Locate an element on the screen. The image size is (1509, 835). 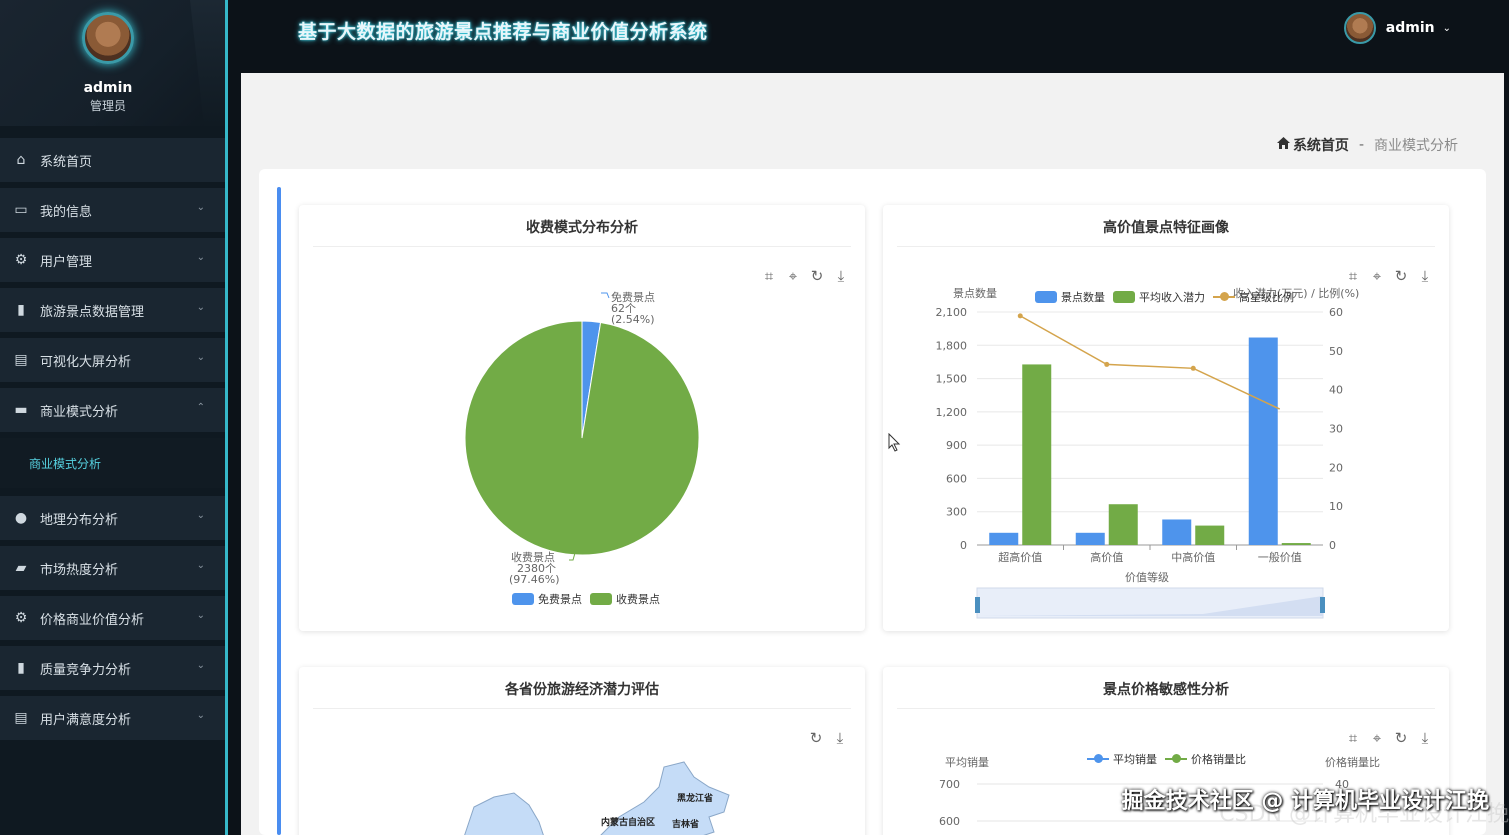
legend-label-count: 景点数量 is located at coordinates (1083, 297).